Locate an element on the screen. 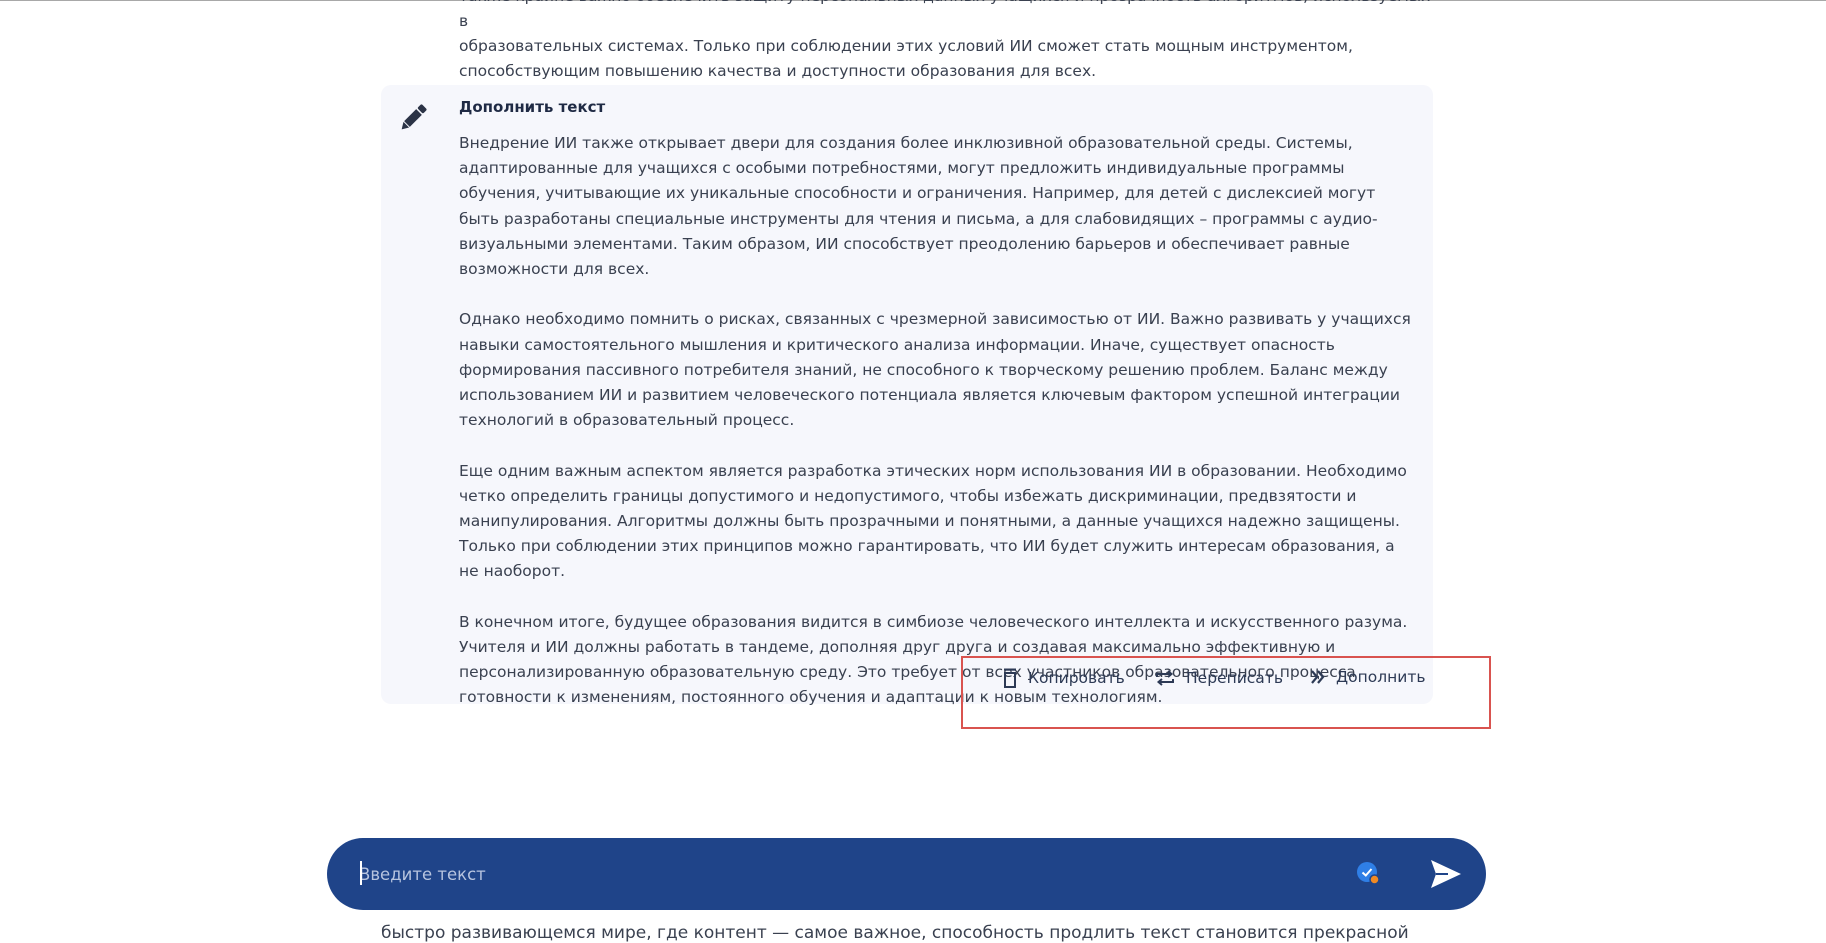  message-input-bar is located at coordinates (906, 874).